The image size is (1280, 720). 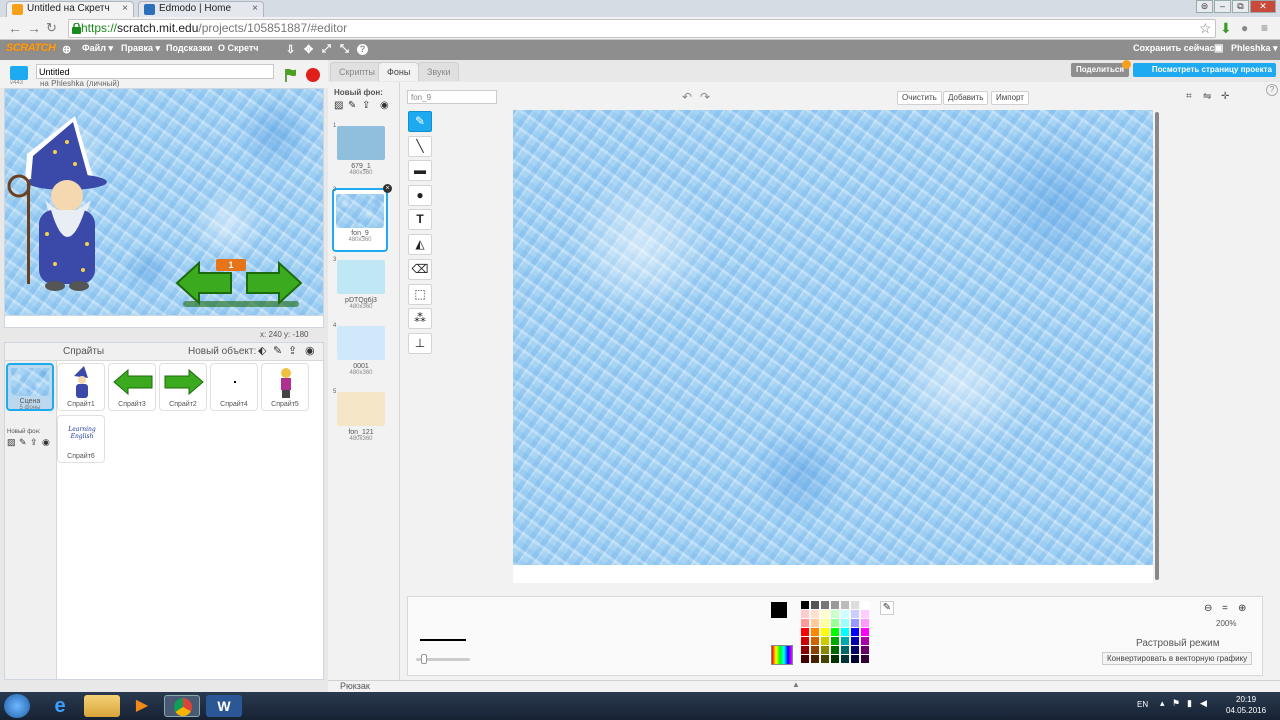 What do you see at coordinates (1225, 608) in the screenshot?
I see `zoom-reset-icon: =` at bounding box center [1225, 608].